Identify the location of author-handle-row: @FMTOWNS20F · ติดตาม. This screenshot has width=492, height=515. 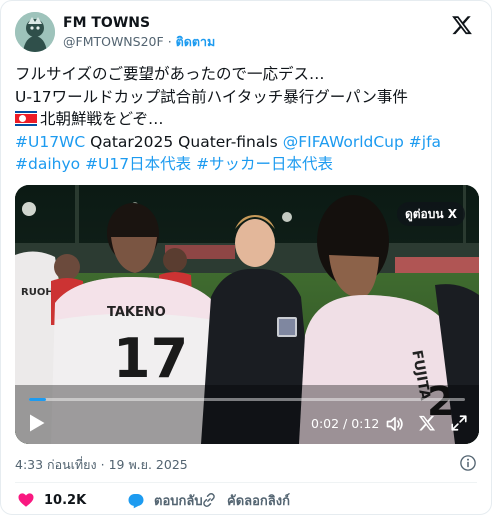
(139, 42).